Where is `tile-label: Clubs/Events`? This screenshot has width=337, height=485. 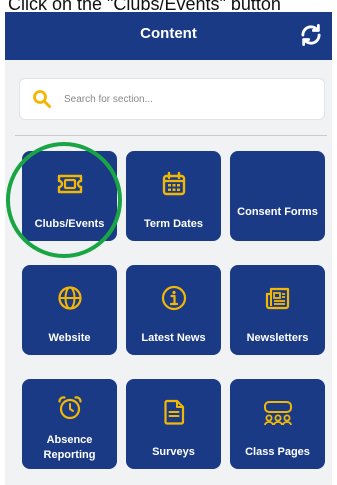 tile-label: Clubs/Events is located at coordinates (69, 224).